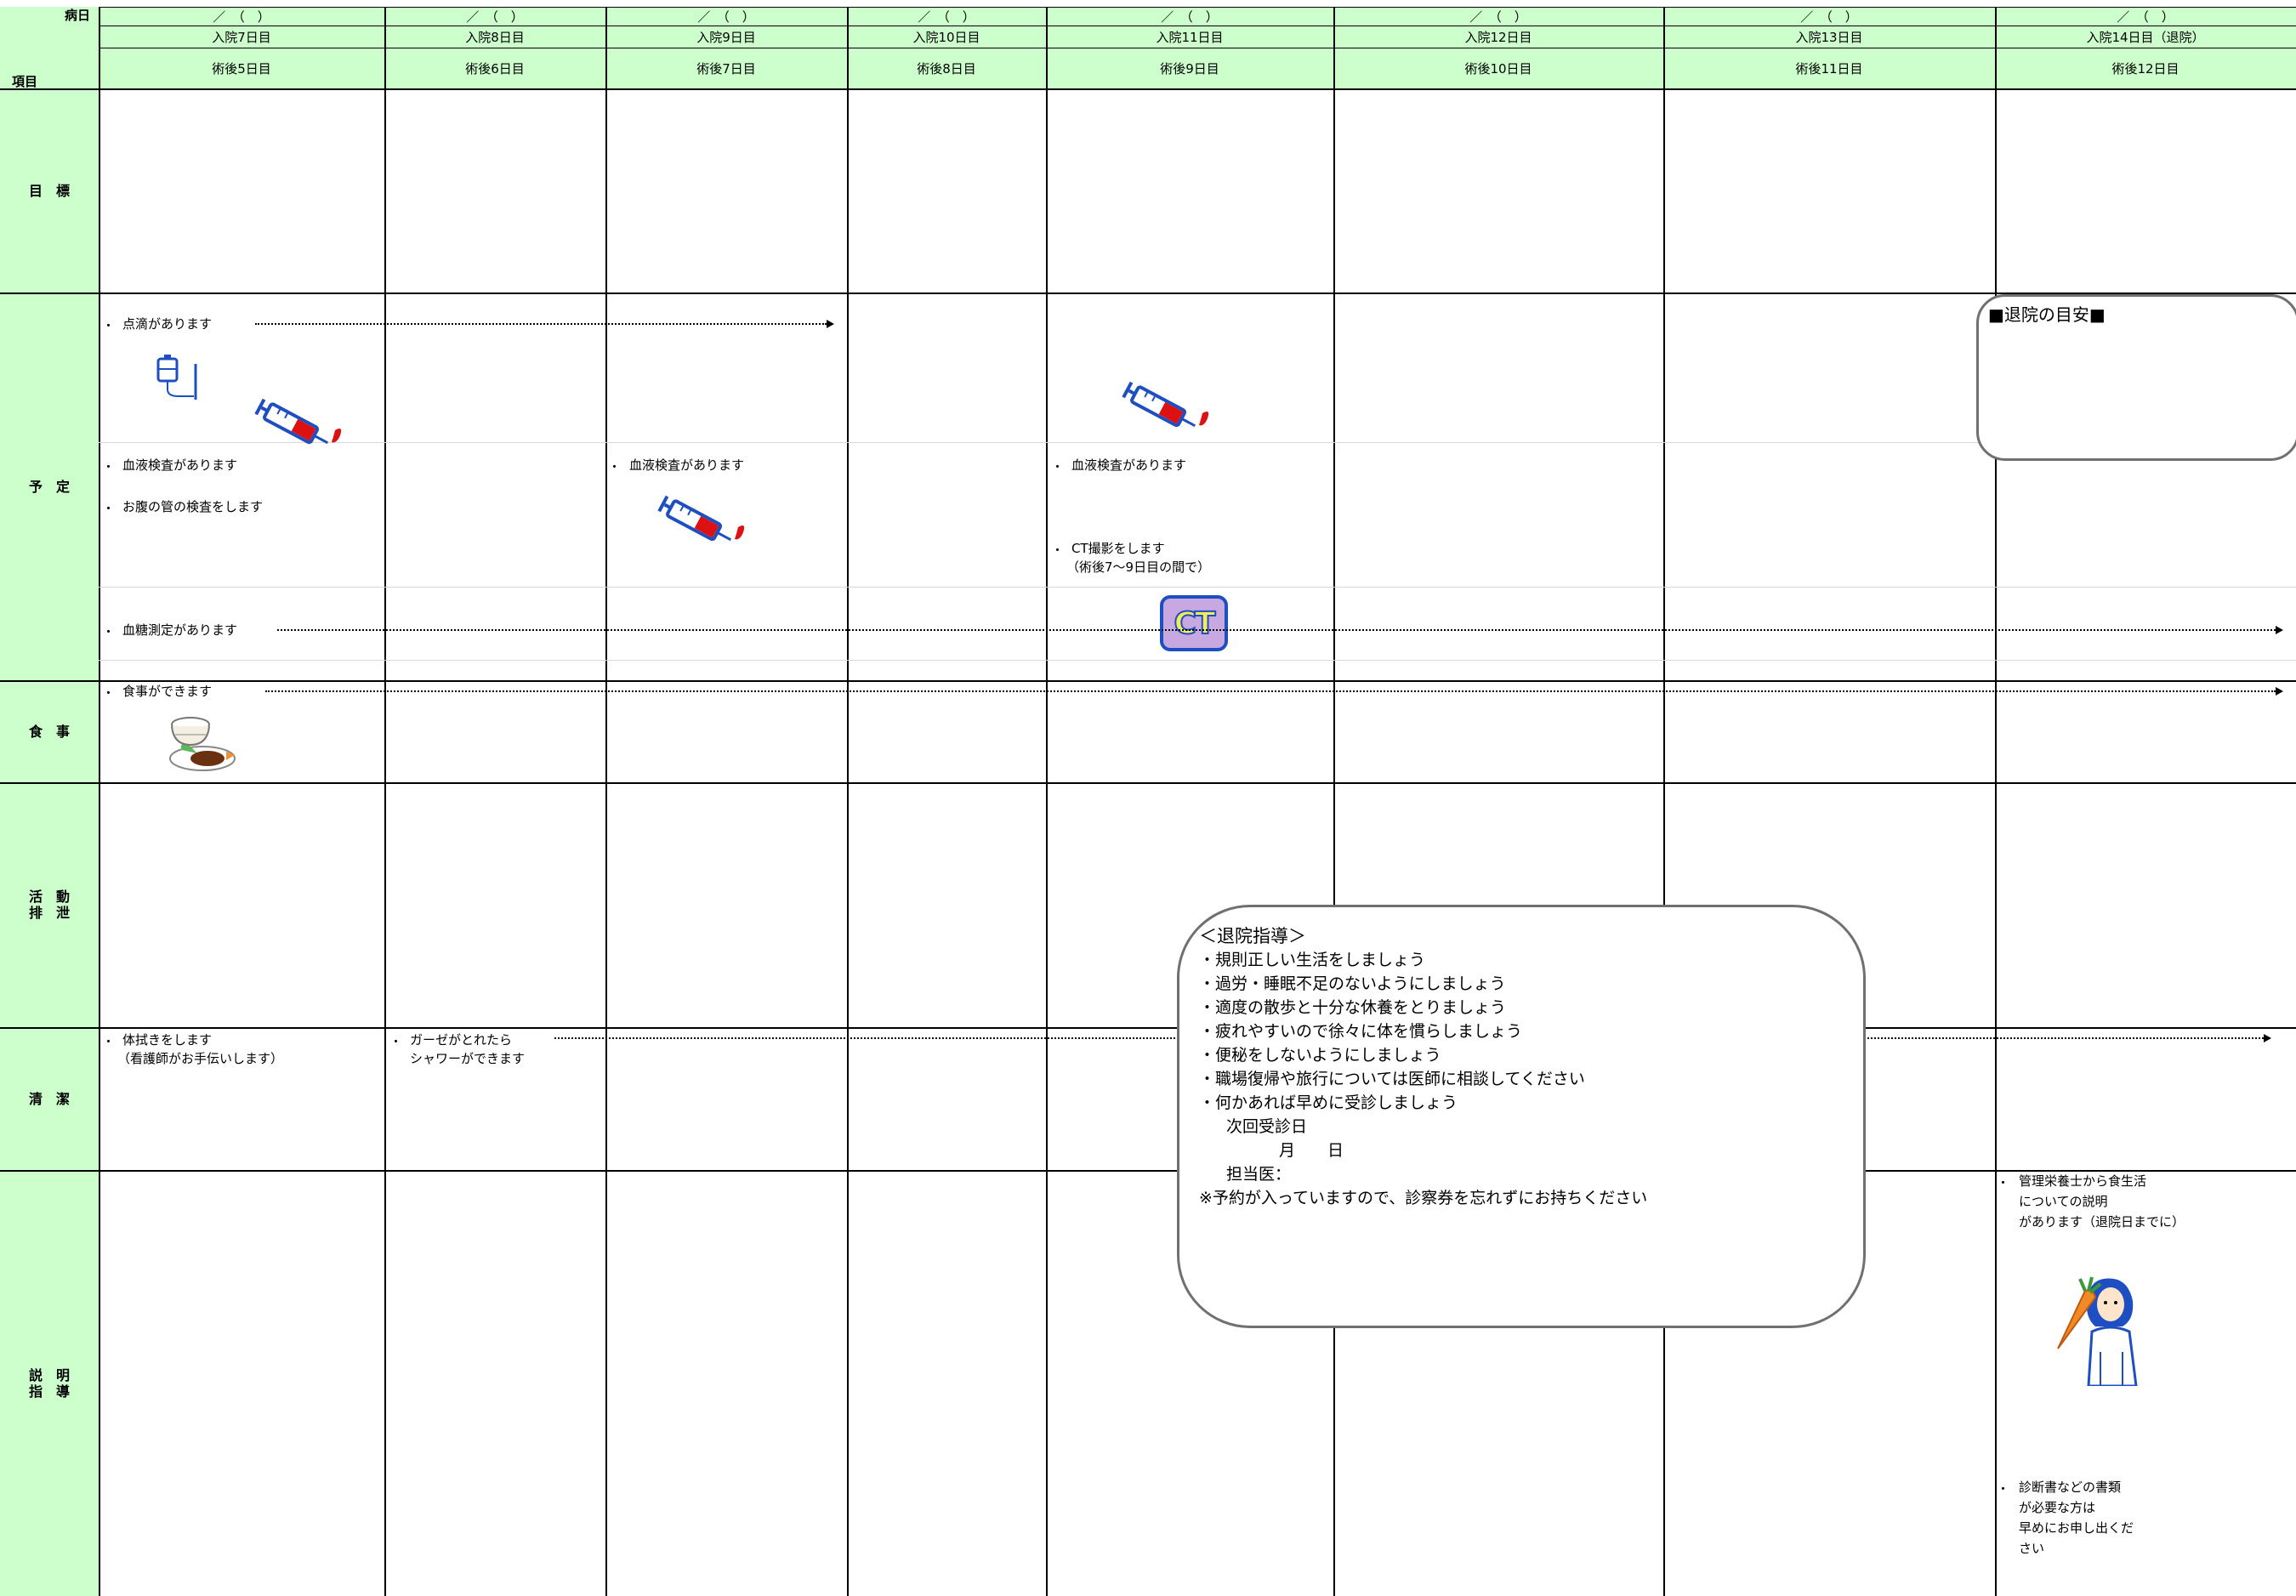 Image resolution: width=2296 pixels, height=1596 pixels. Describe the element at coordinates (49, 1391) in the screenshot. I see `row-label-explanation-text2: 指 導` at that location.